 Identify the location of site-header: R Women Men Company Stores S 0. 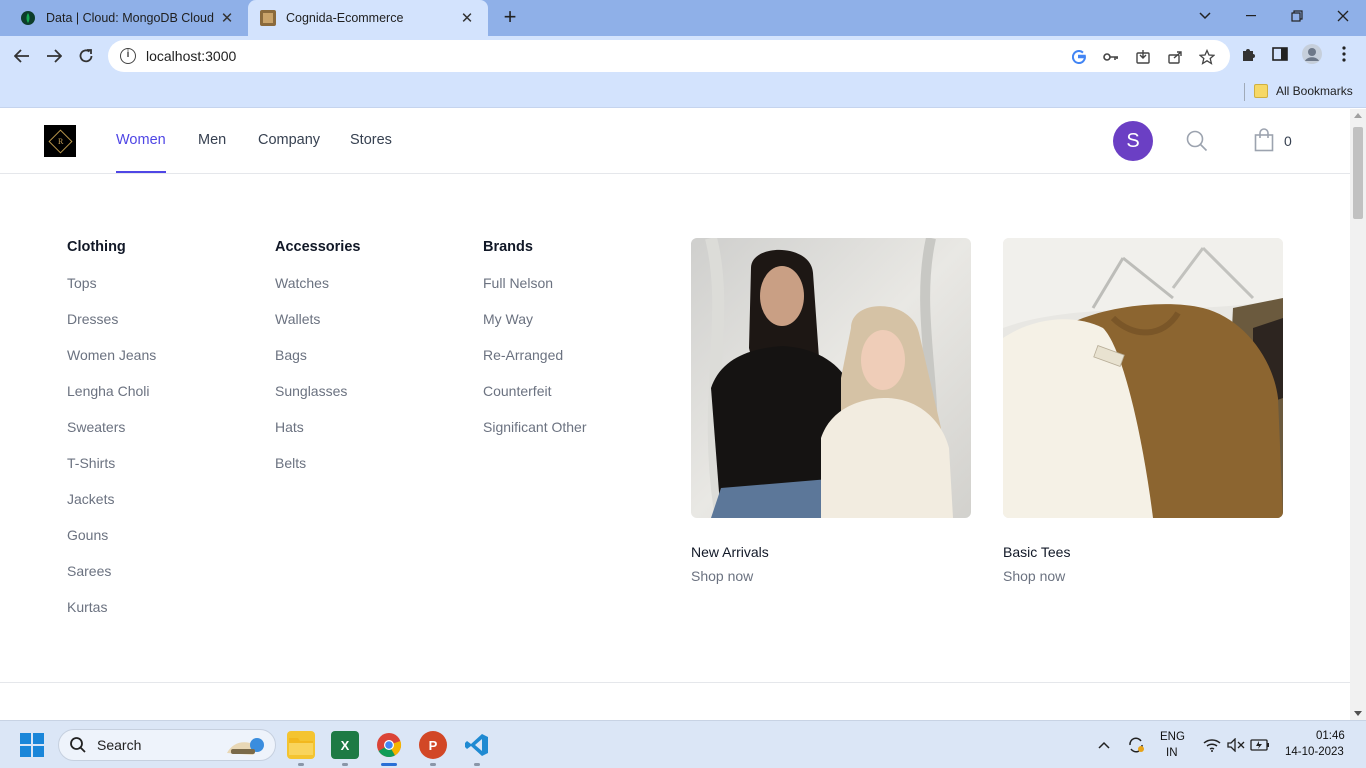
(675, 141).